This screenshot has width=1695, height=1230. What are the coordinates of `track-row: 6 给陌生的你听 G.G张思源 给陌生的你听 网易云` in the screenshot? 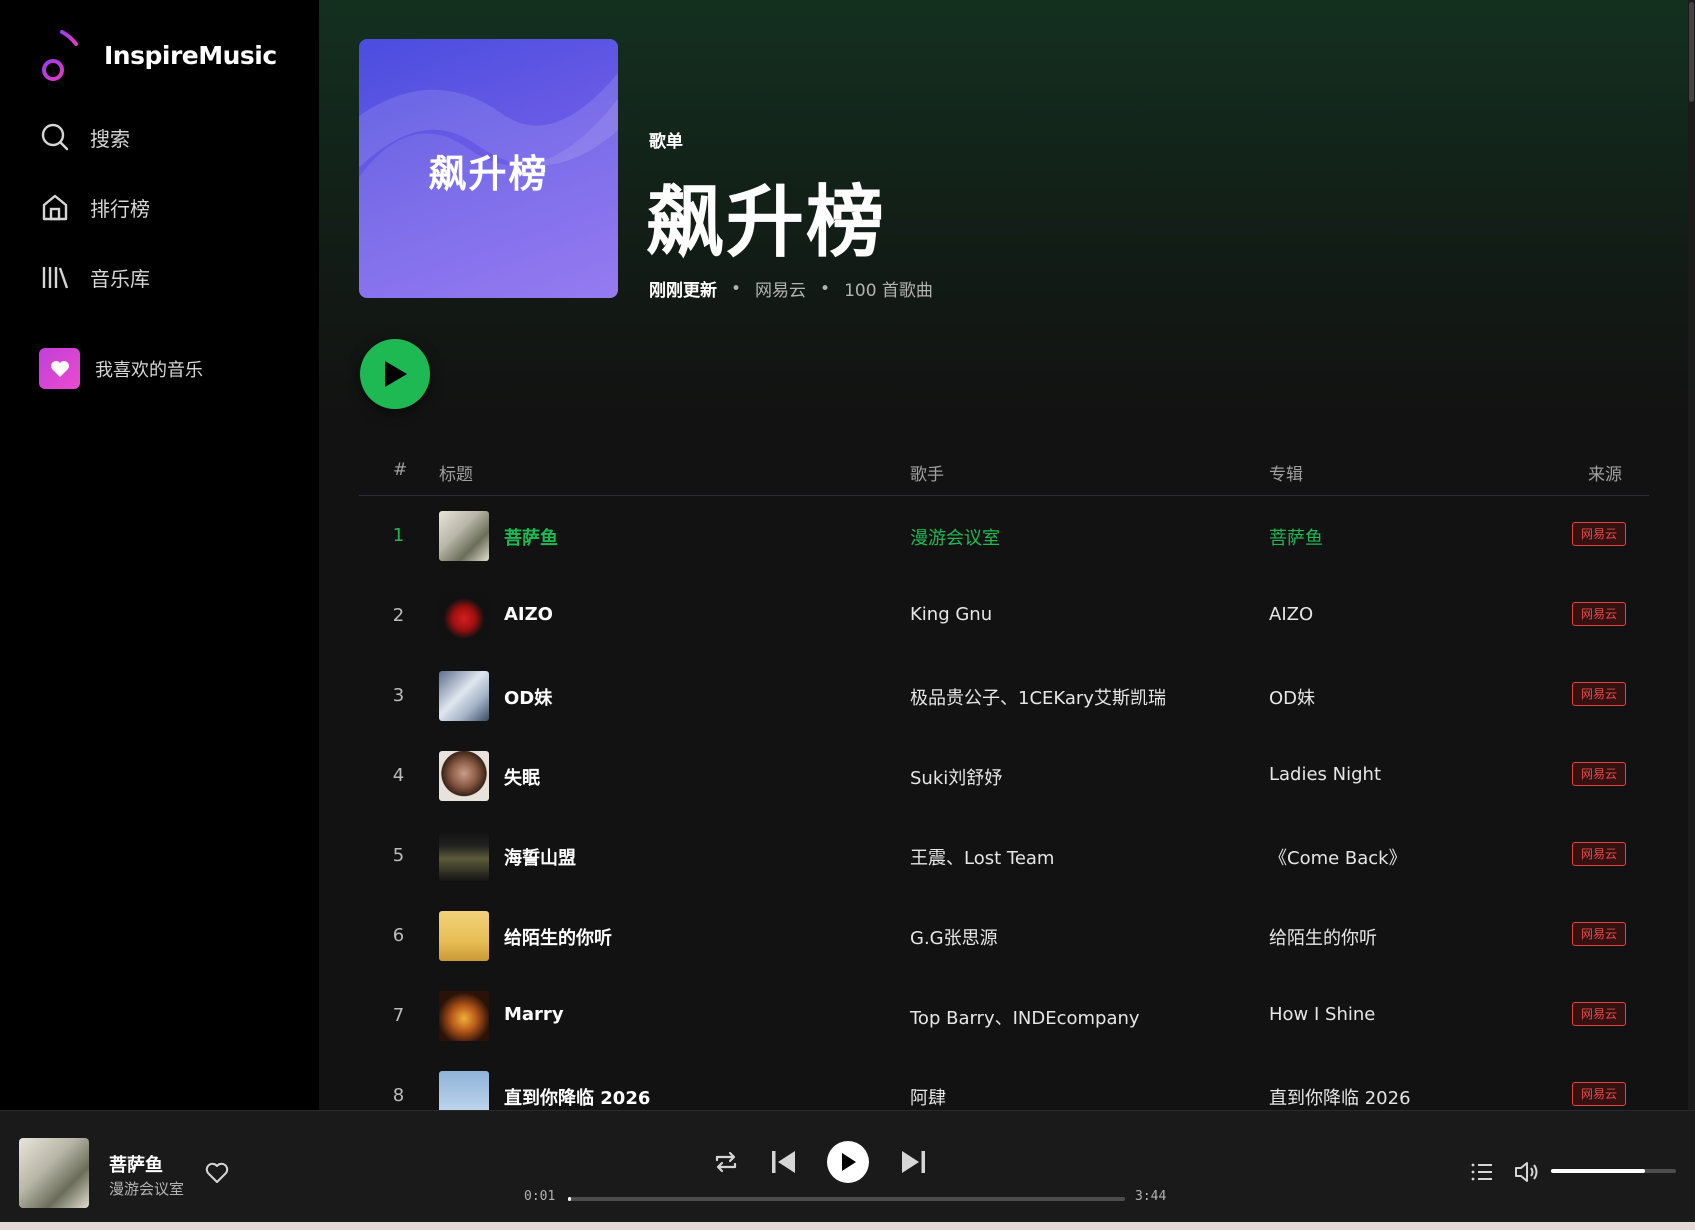 It's located at (1004, 936).